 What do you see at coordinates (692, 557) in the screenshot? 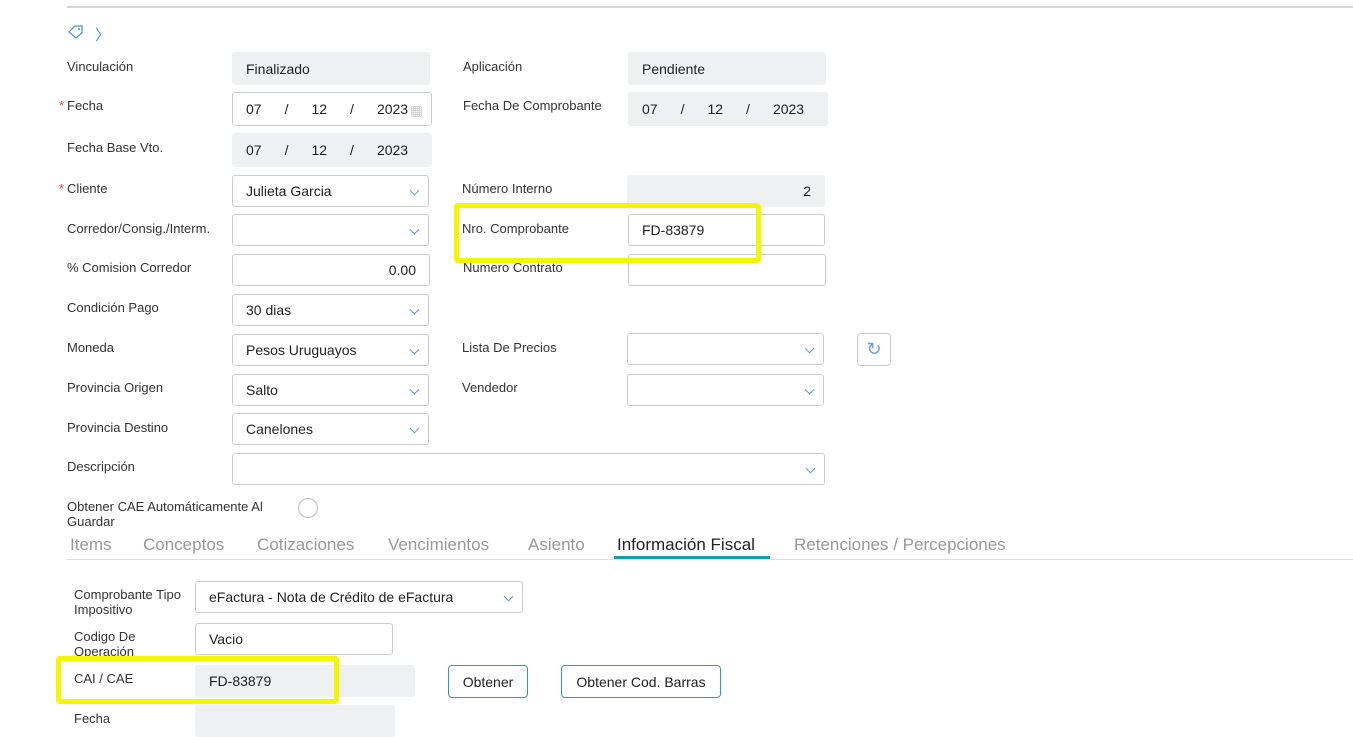
I see `active-tab-indicator` at bounding box center [692, 557].